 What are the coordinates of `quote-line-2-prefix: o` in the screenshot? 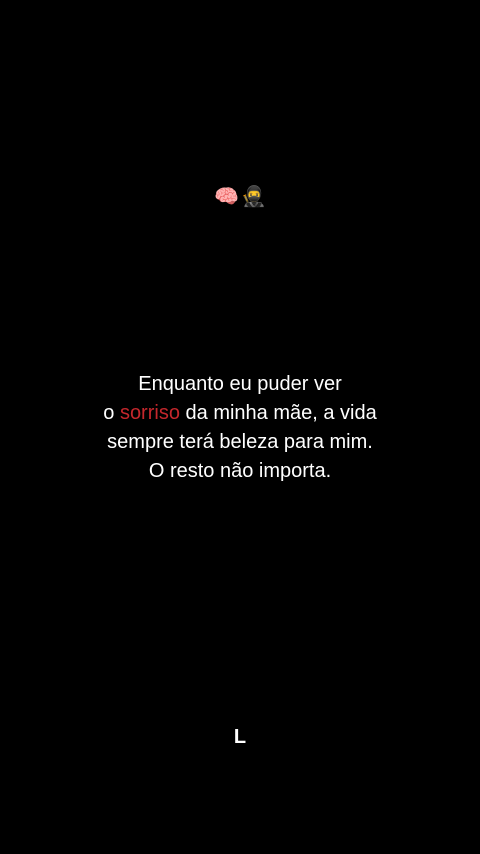 It's located at (111, 413).